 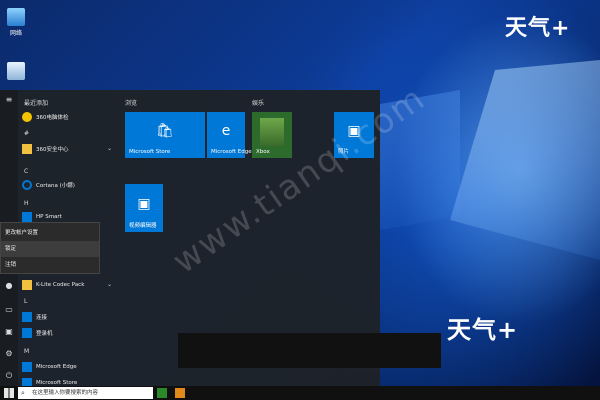 What do you see at coordinates (272, 132) in the screenshot?
I see `xbox-avatar-image` at bounding box center [272, 132].